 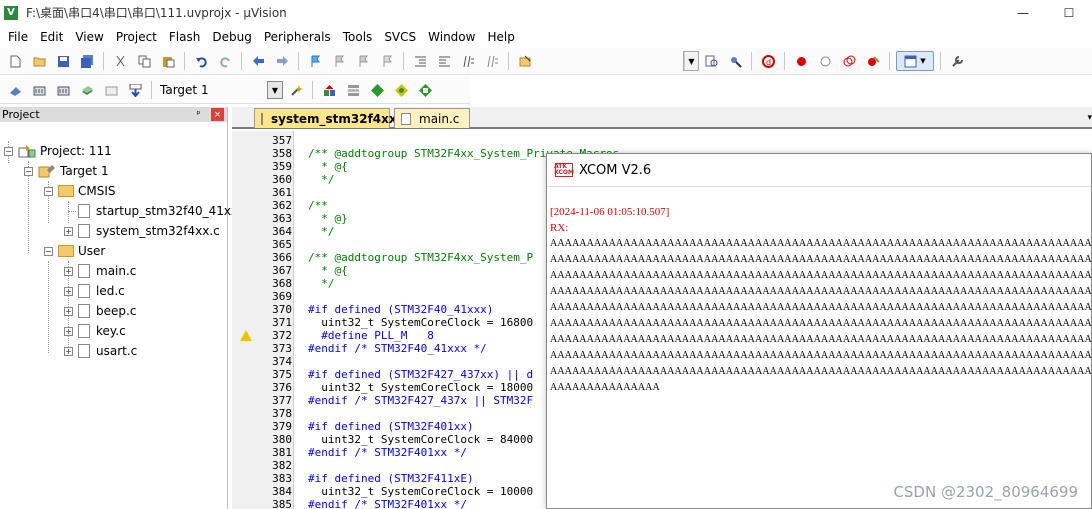 I want to click on code-line: uint32_t SystemCoreClock = 18000, so click(x=420, y=387).